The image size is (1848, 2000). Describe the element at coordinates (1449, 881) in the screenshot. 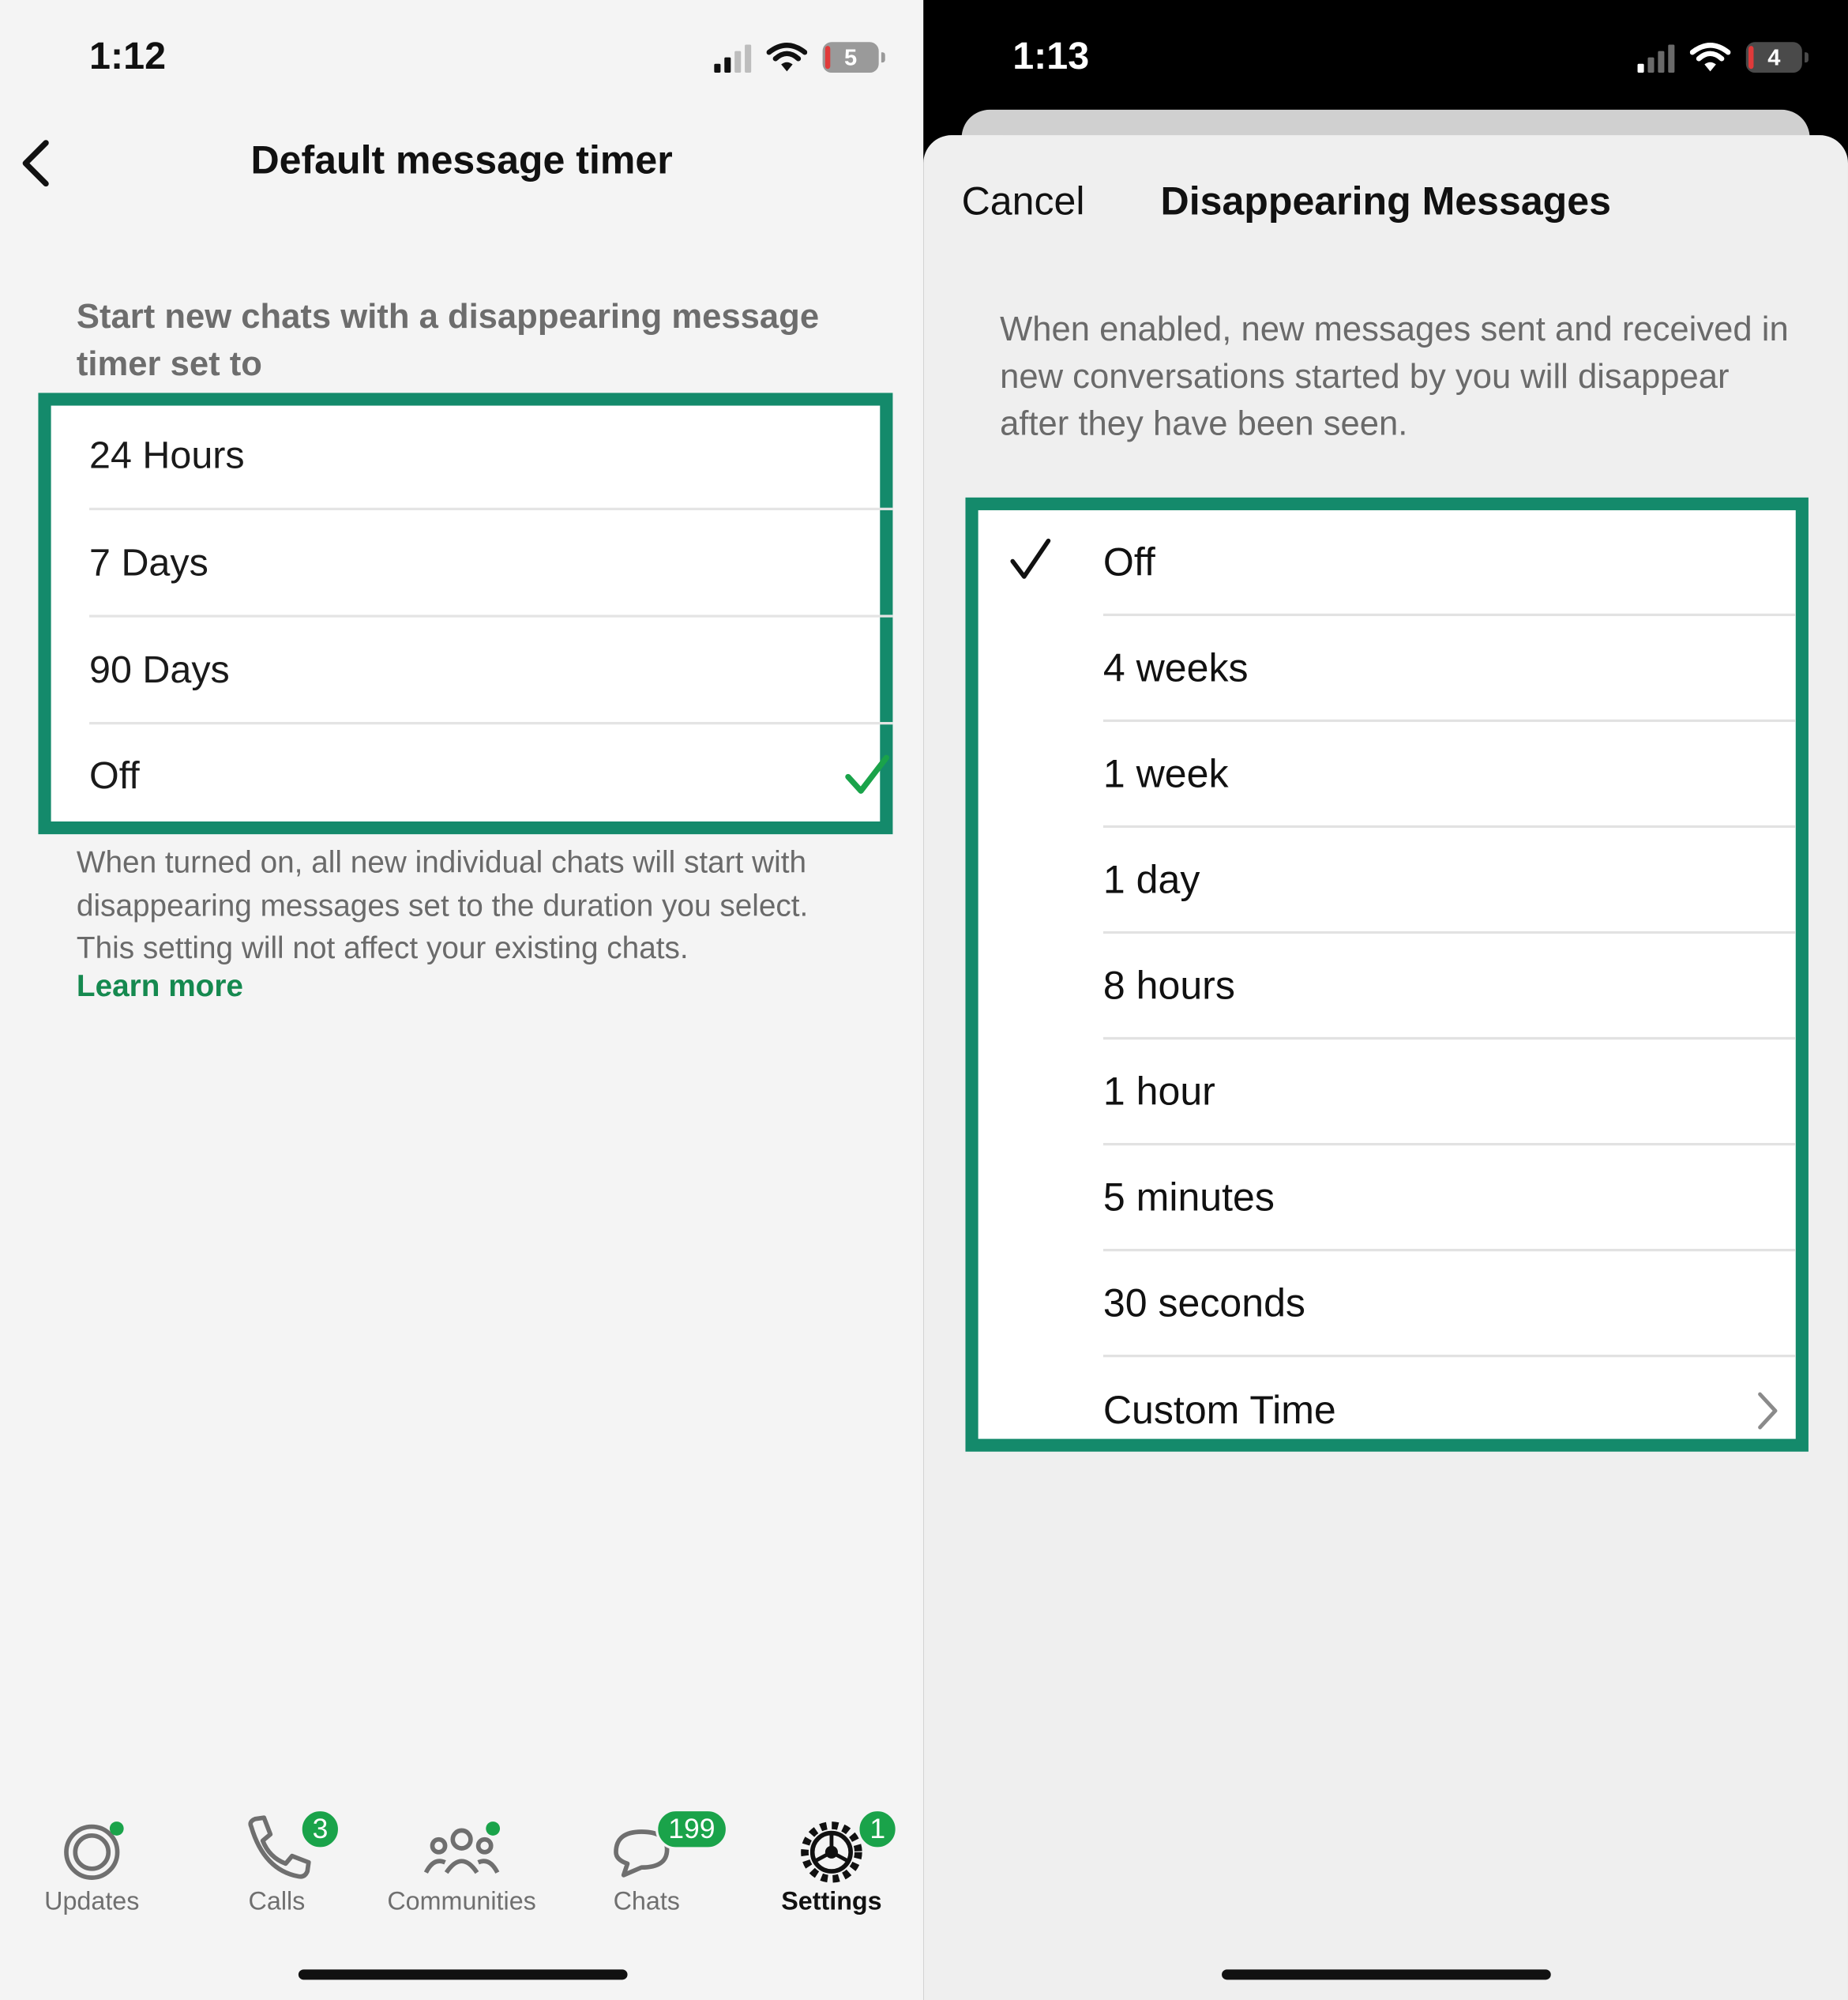

I see `option-1-day: 1 day` at that location.